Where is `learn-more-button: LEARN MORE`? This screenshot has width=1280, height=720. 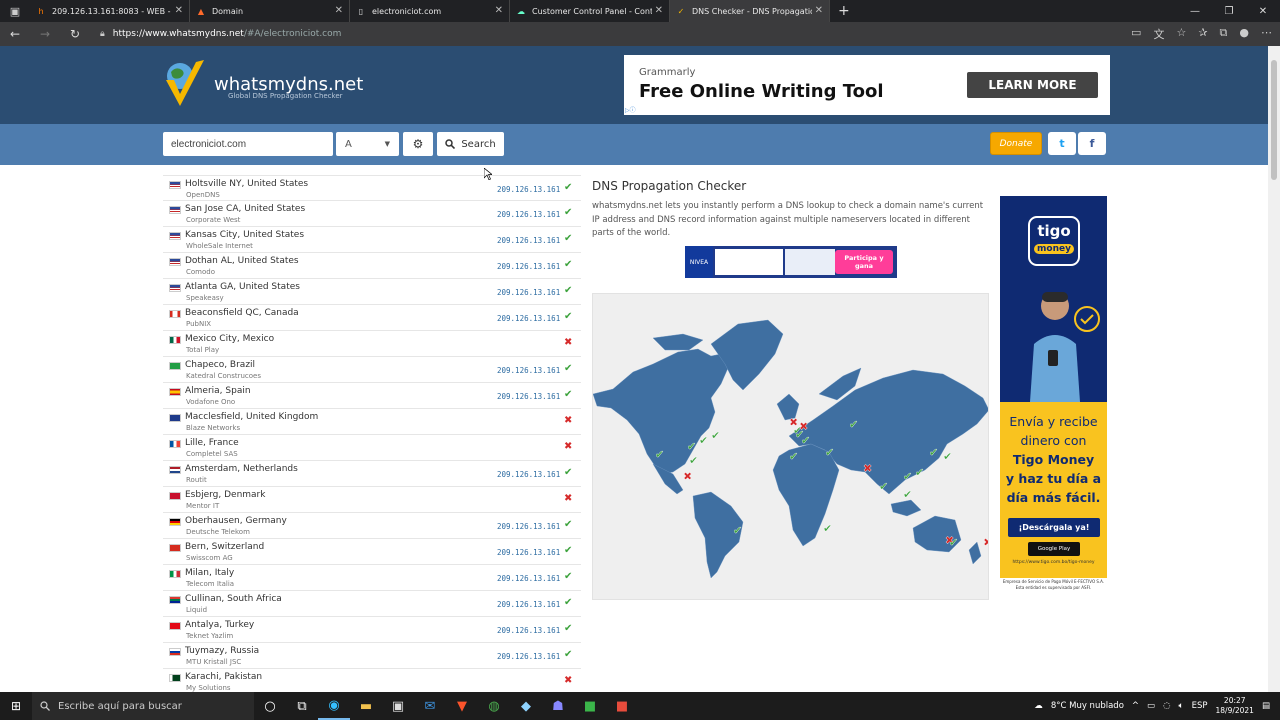 learn-more-button: LEARN MORE is located at coordinates (1032, 85).